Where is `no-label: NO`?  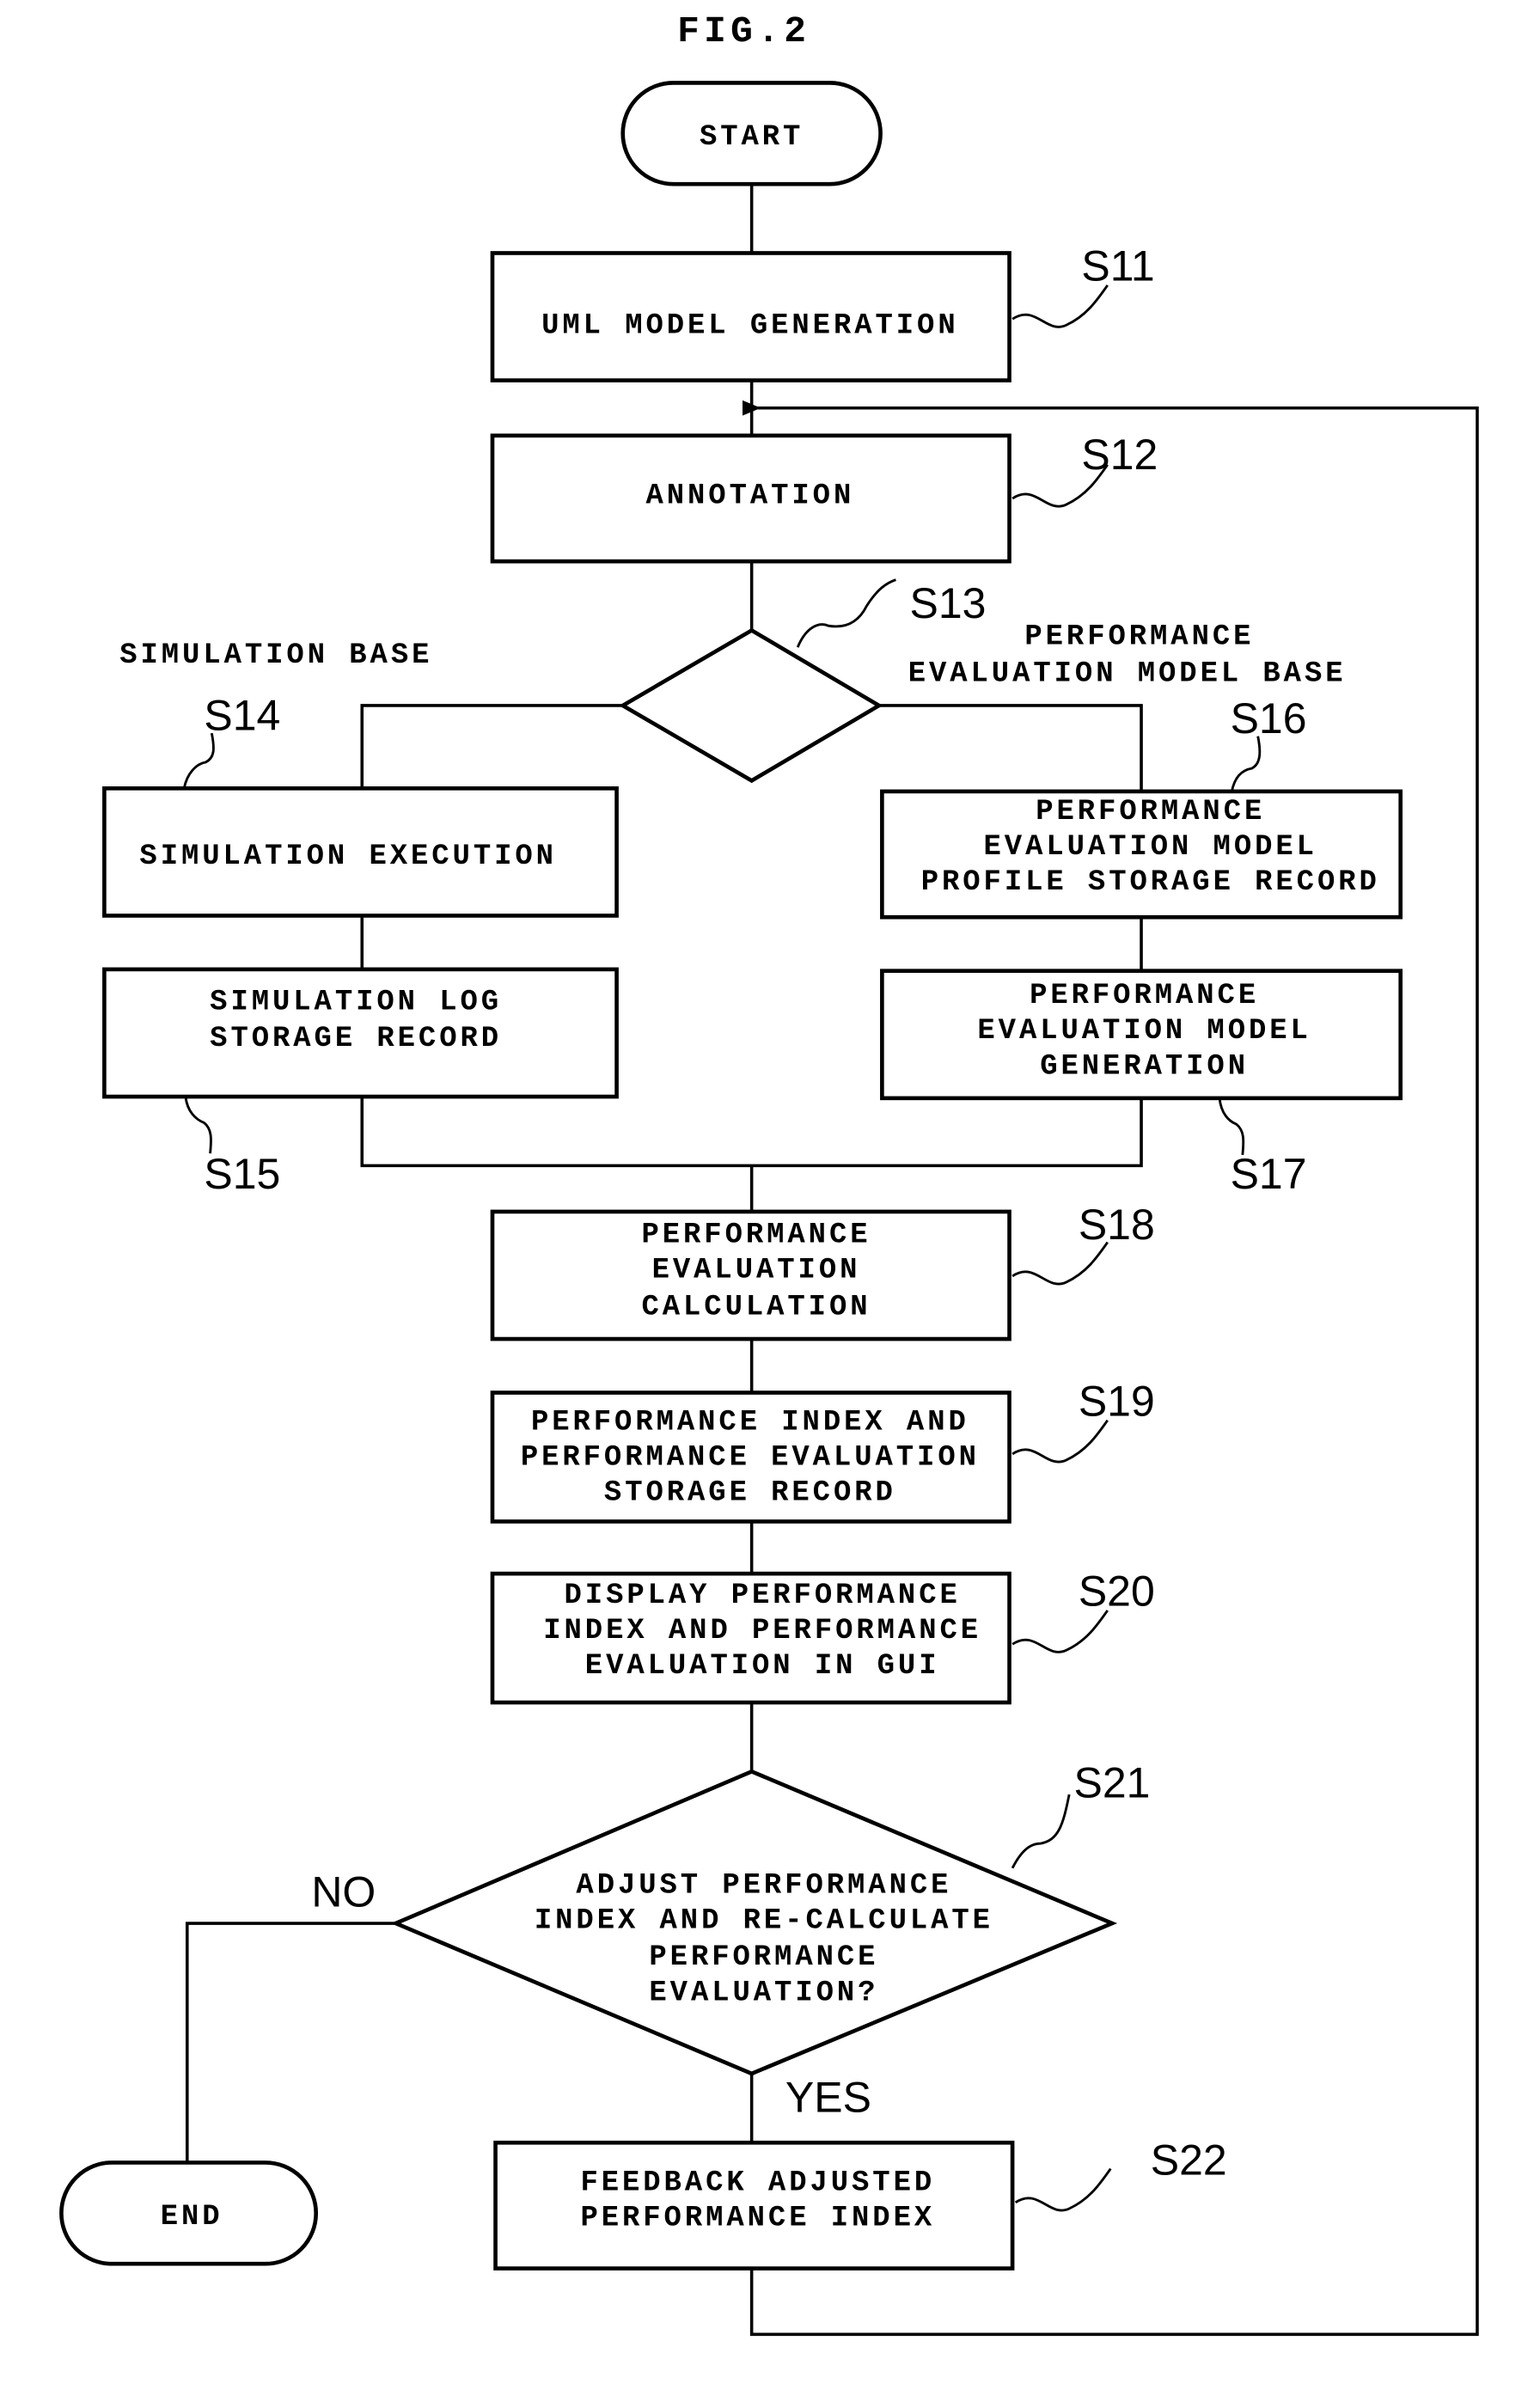
no-label: NO is located at coordinates (343, 1891).